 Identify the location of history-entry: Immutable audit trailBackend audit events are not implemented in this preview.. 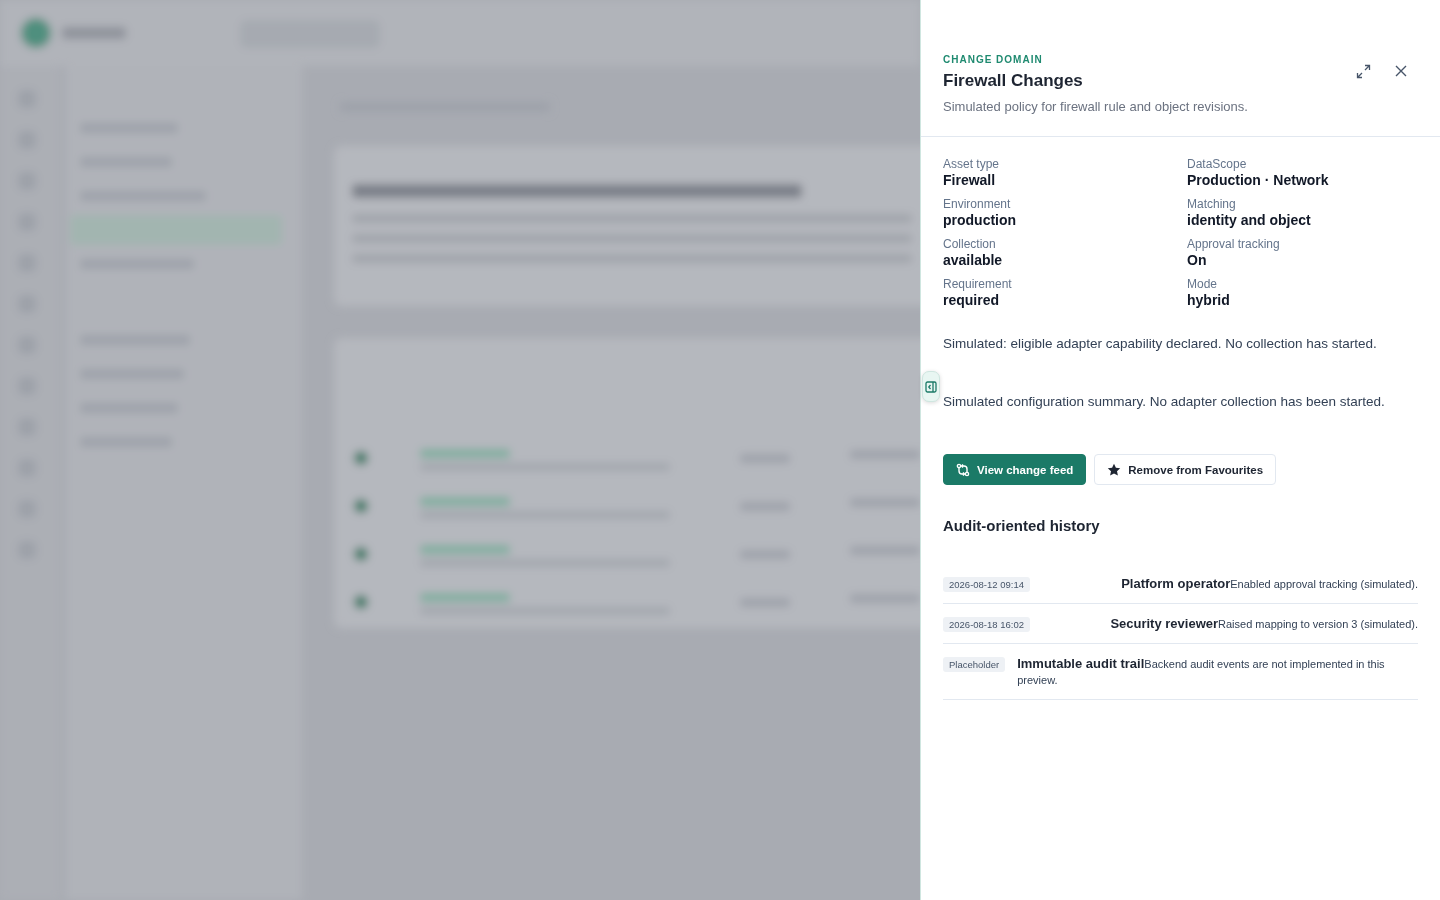
(1201, 672).